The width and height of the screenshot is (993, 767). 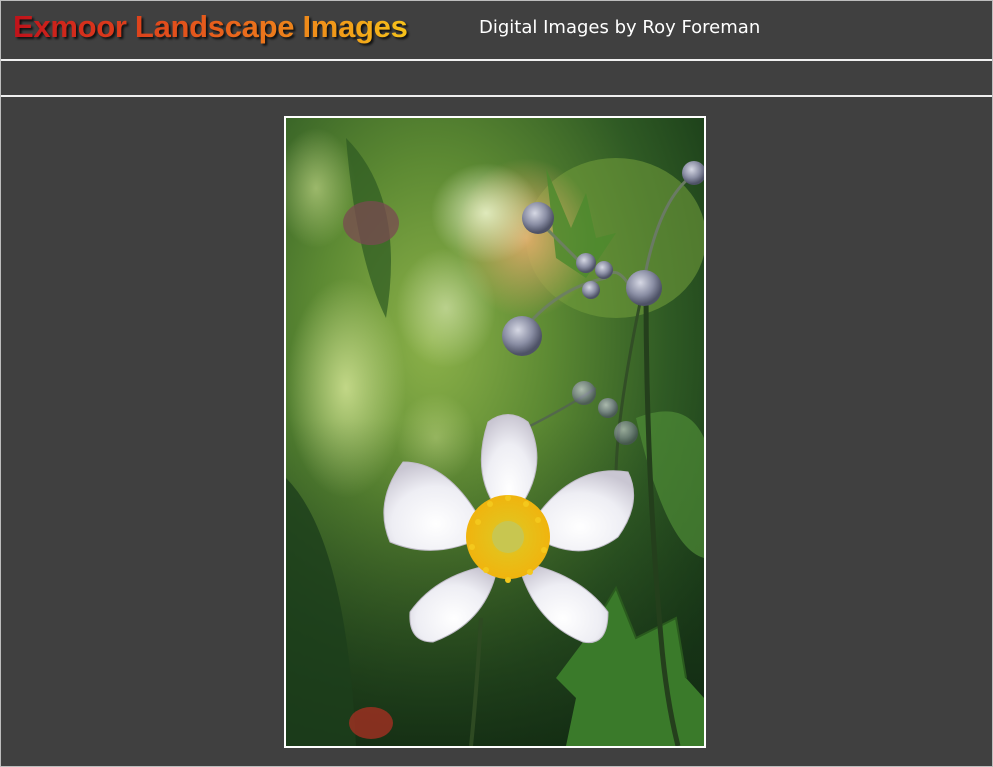 What do you see at coordinates (210, 27) in the screenshot?
I see `site-title: Exmoor Landscape Images` at bounding box center [210, 27].